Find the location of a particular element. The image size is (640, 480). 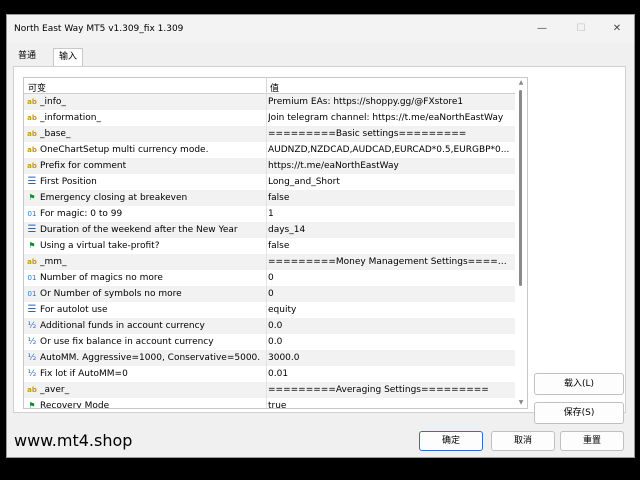

watermark-text: www.mt4.shop is located at coordinates (73, 440).